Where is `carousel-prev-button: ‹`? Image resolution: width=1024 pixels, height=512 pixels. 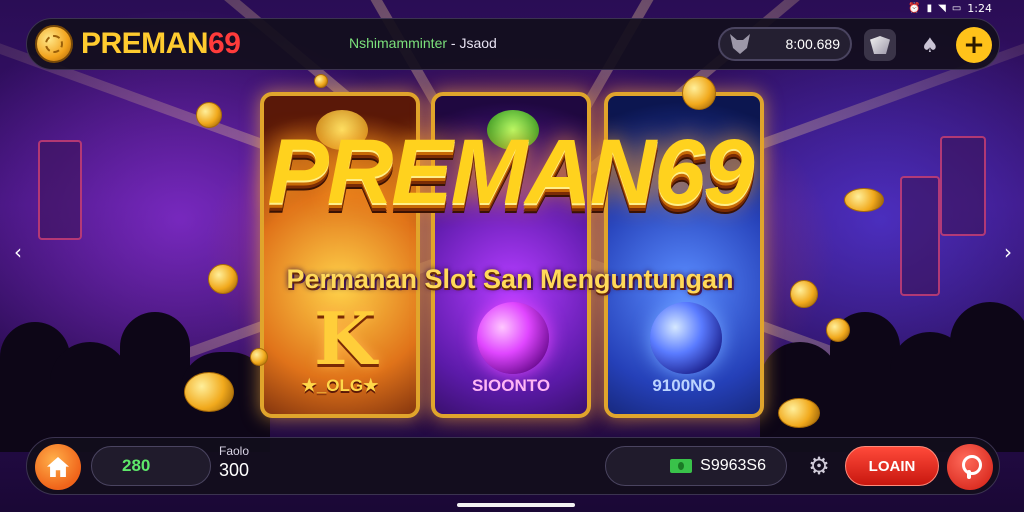
carousel-prev-button: ‹ is located at coordinates (18, 252).